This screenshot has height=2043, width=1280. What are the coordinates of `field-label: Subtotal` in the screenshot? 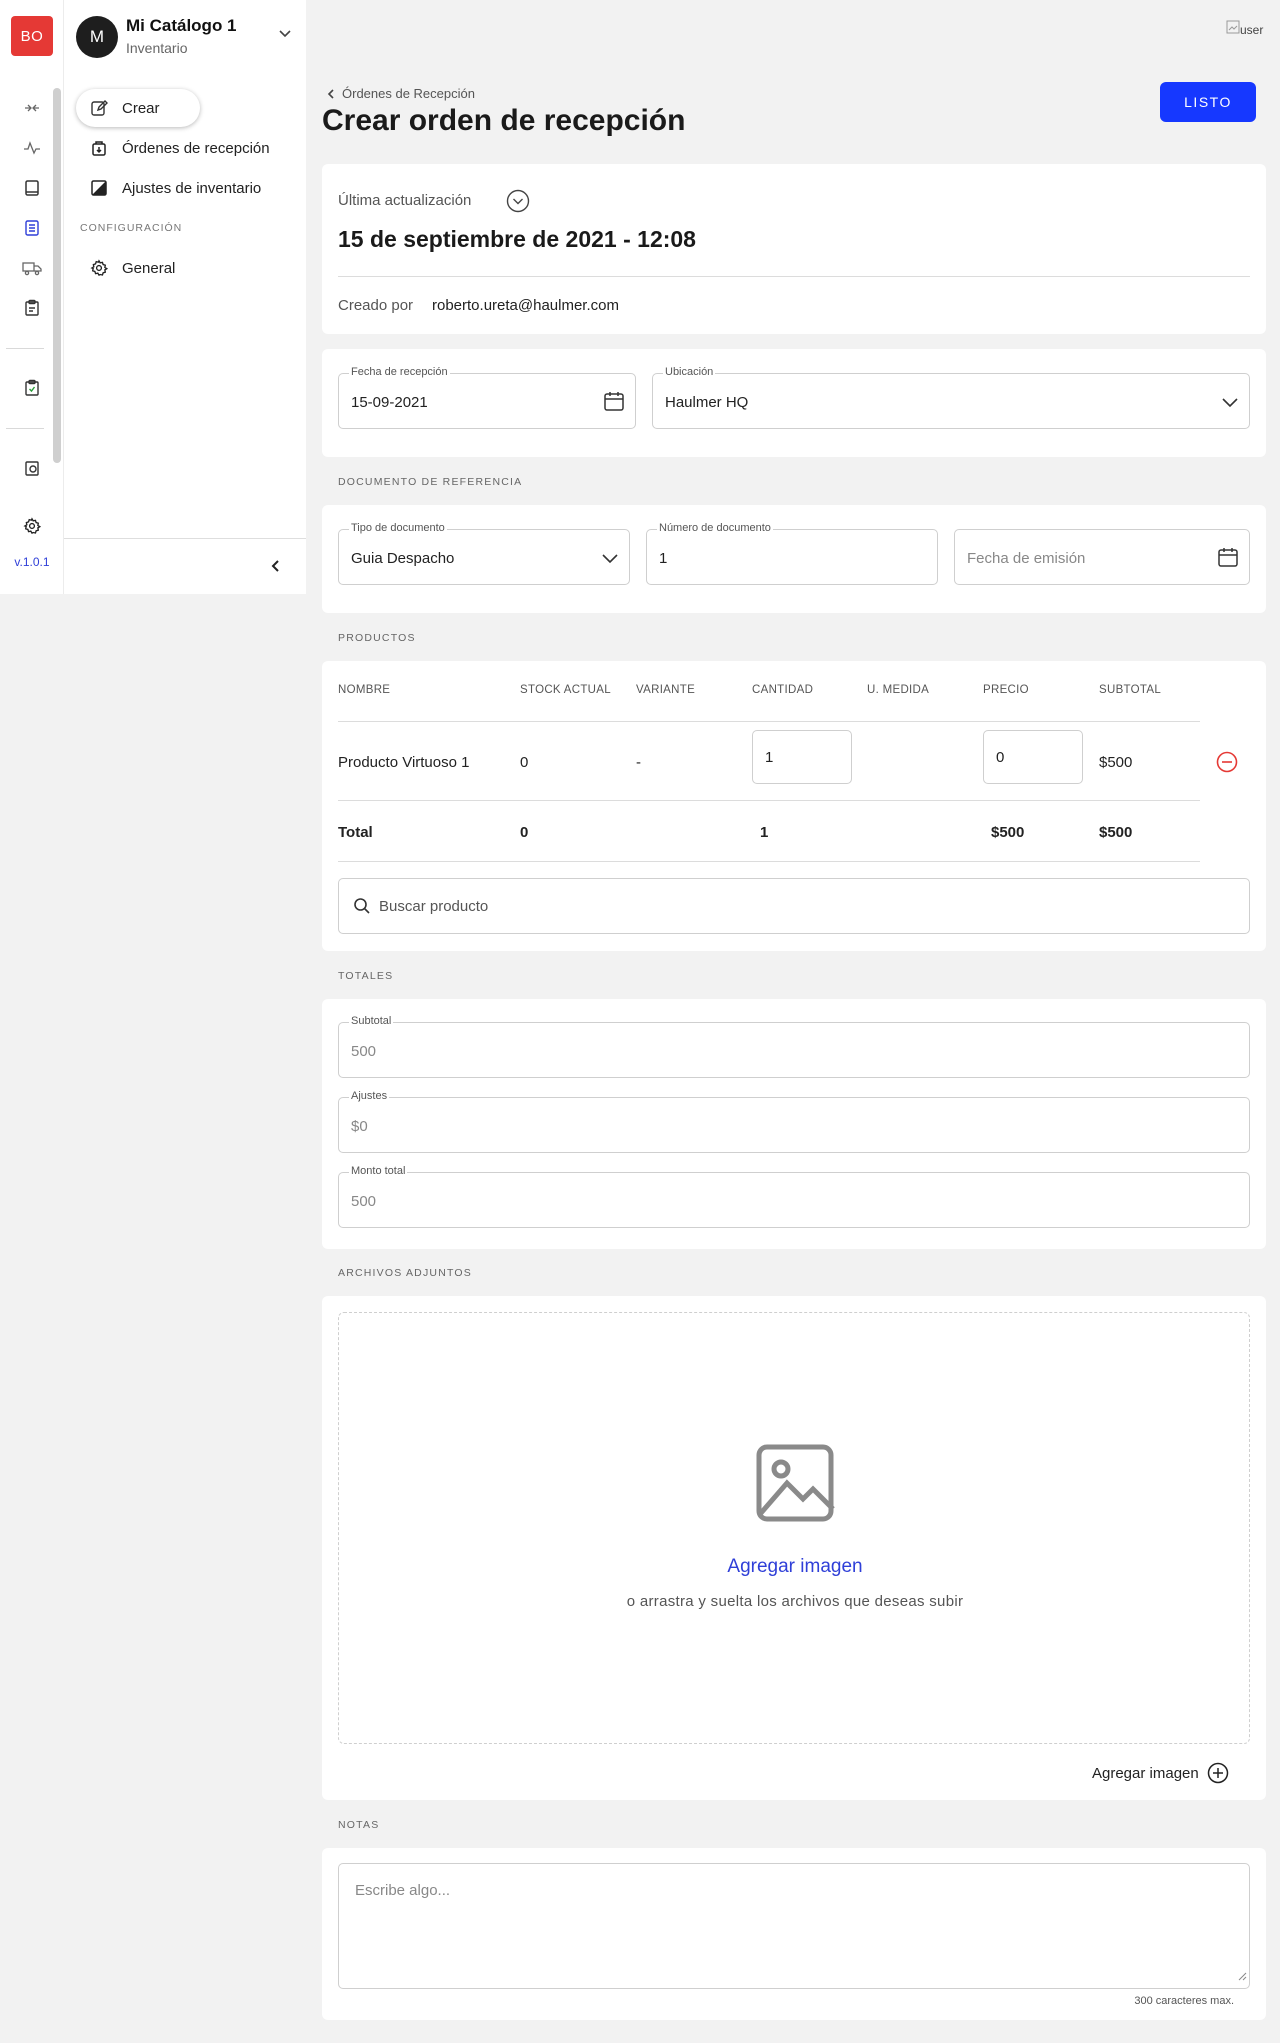 It's located at (371, 1021).